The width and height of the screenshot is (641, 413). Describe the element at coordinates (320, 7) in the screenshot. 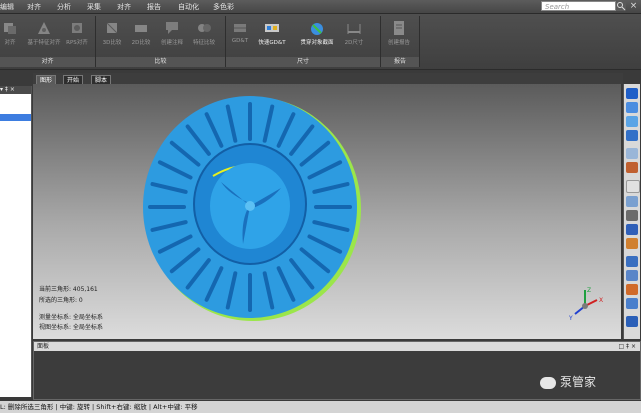

I see `menu-bar: 编辑 对齐 分析 采集 对齐 报告 自动化 多色彩 Search ×` at that location.